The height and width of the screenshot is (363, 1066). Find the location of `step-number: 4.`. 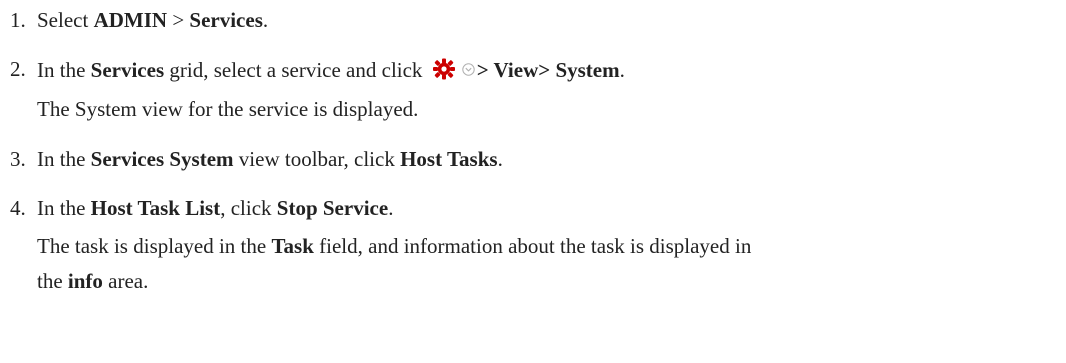

step-number: 4. is located at coordinates (18, 208).